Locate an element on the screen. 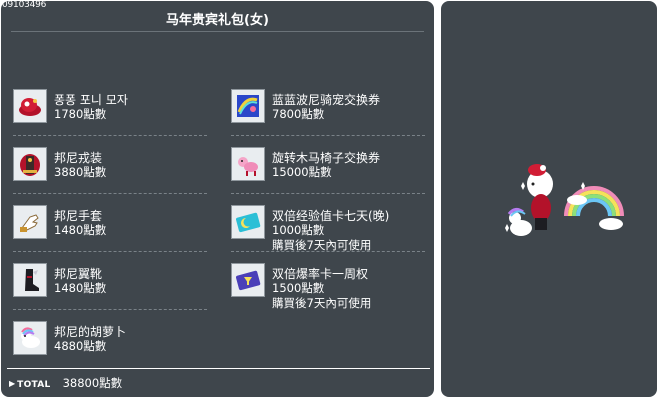 The height and width of the screenshot is (401, 660). winged-boots-icon is located at coordinates (30, 280).